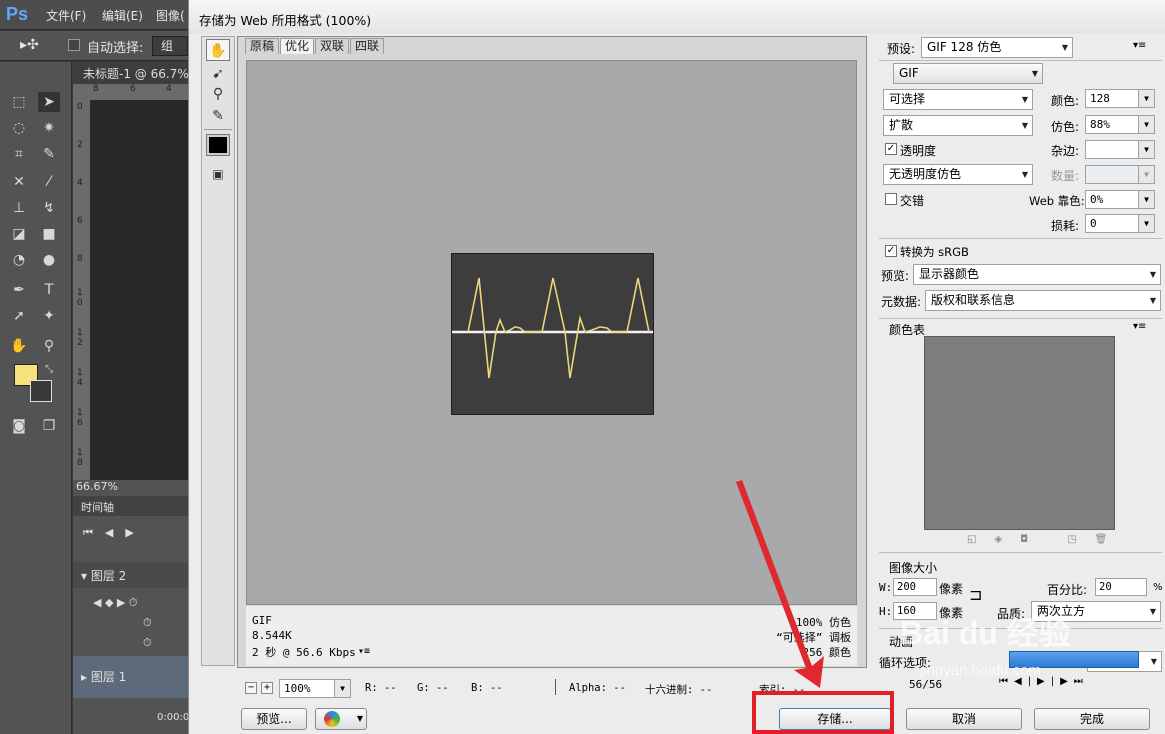 The image size is (1165, 734). Describe the element at coordinates (19, 102) in the screenshot. I see `marquee-tool-icon: ⬚` at that location.